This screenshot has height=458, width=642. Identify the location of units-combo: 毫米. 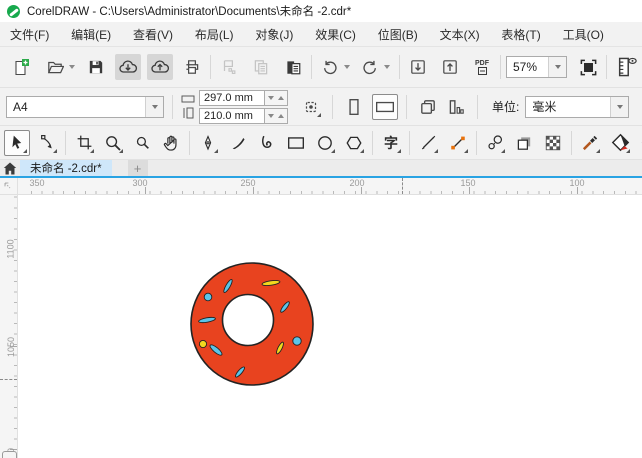
(577, 106).